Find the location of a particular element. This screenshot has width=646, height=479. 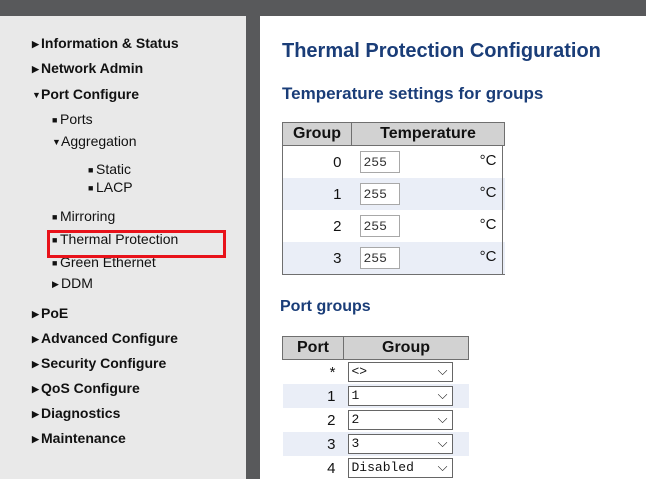

sidebar-item-qos-configure: ▶ QoS Configure is located at coordinates (86, 388).